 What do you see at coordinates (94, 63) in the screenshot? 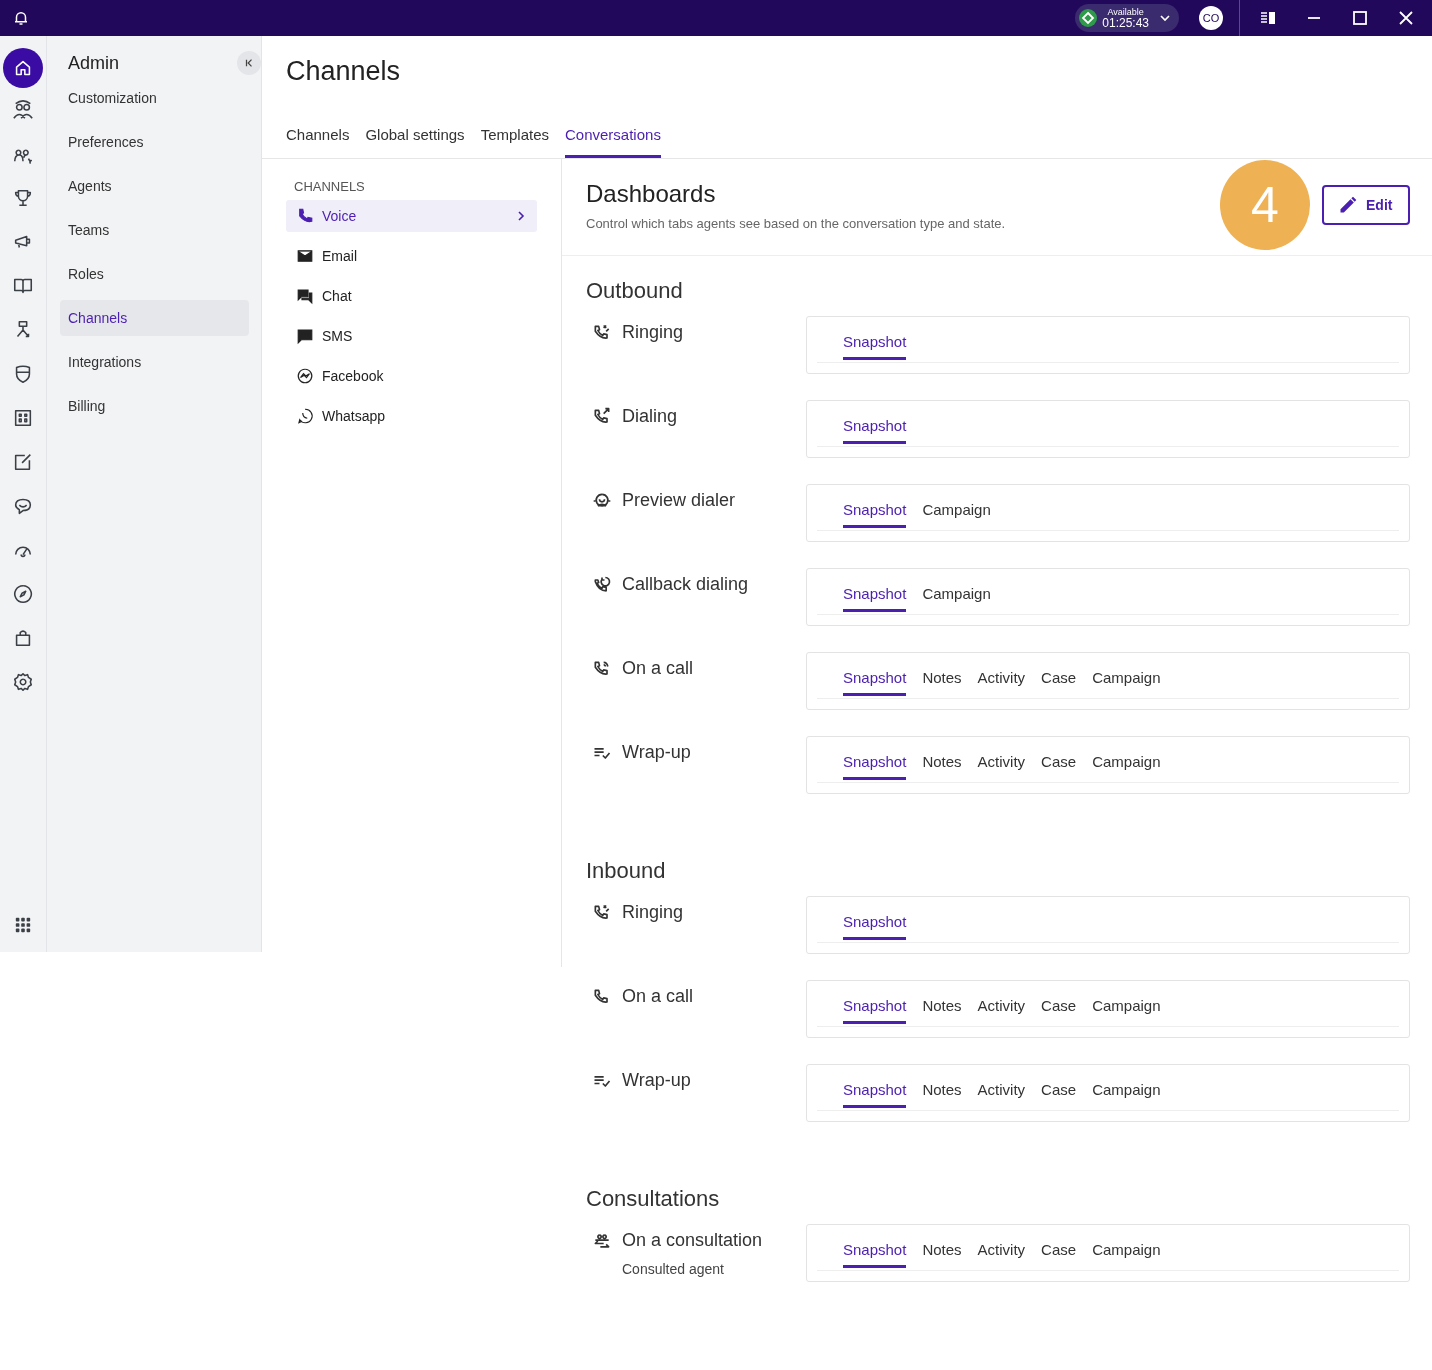
I see `sidebar-title: Admin` at bounding box center [94, 63].